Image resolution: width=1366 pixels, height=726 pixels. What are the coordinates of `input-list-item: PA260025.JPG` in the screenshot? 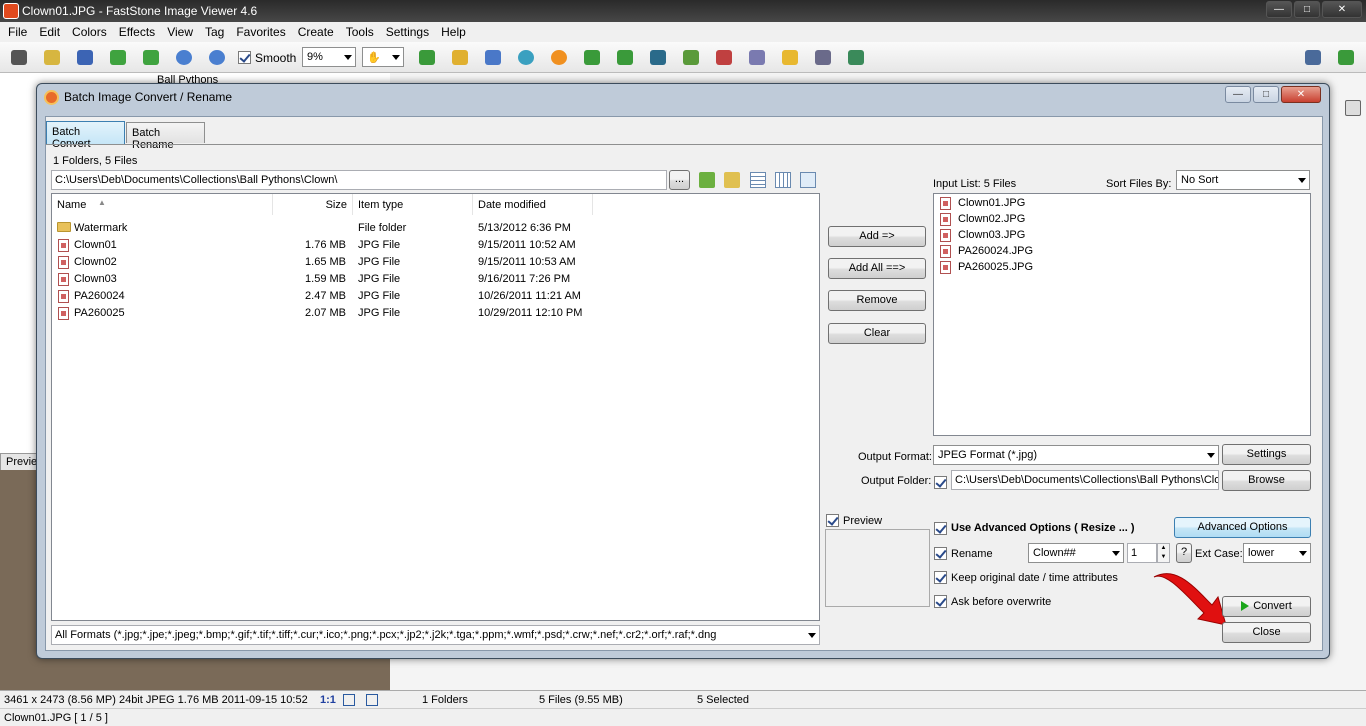 It's located at (1122, 267).